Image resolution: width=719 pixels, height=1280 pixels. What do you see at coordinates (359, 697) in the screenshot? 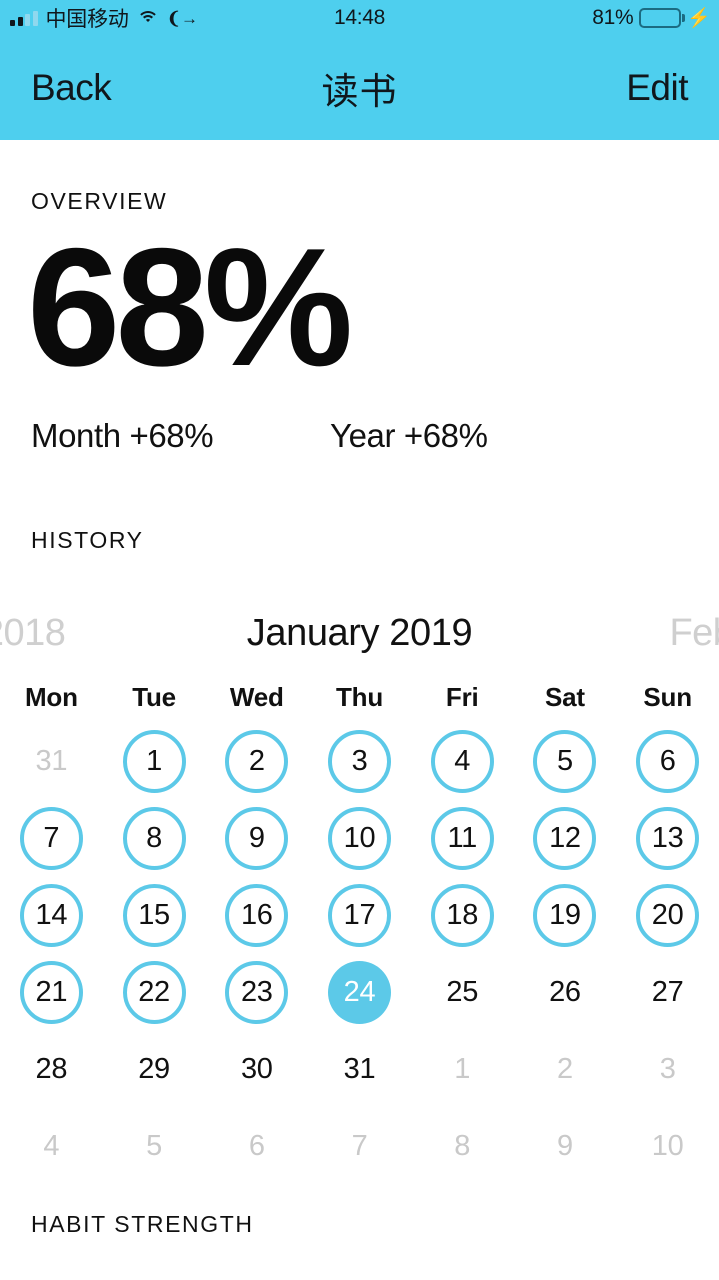
I see `weekday-header-row: Mon Tue Wed Thu Fri Sat Sun` at bounding box center [359, 697].